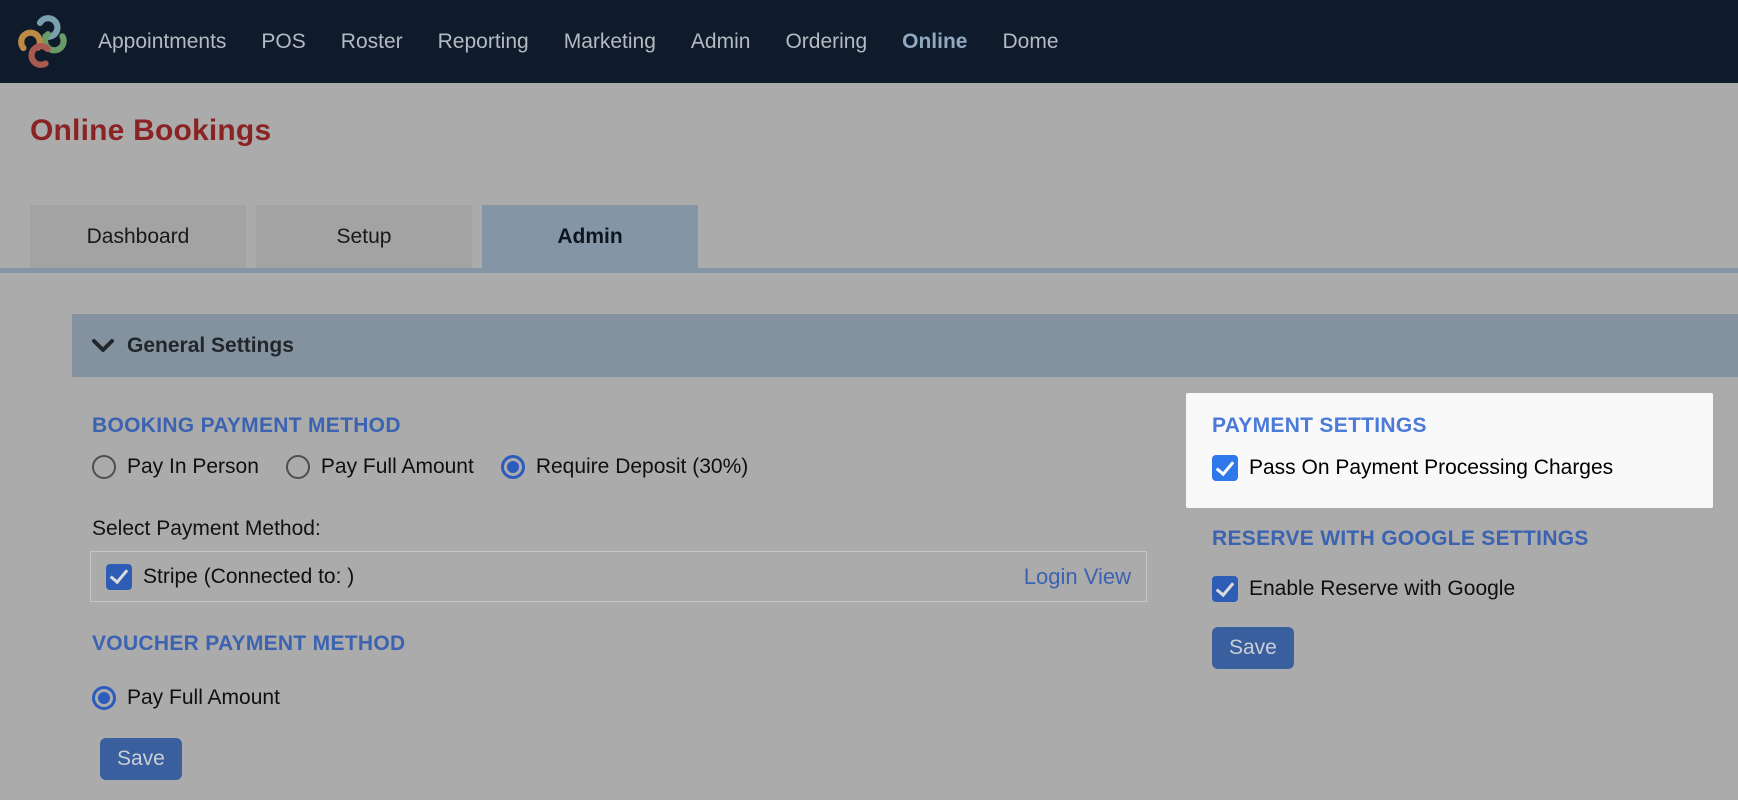 The height and width of the screenshot is (800, 1738). What do you see at coordinates (590, 236) in the screenshot?
I see `tab-admin: Admin` at bounding box center [590, 236].